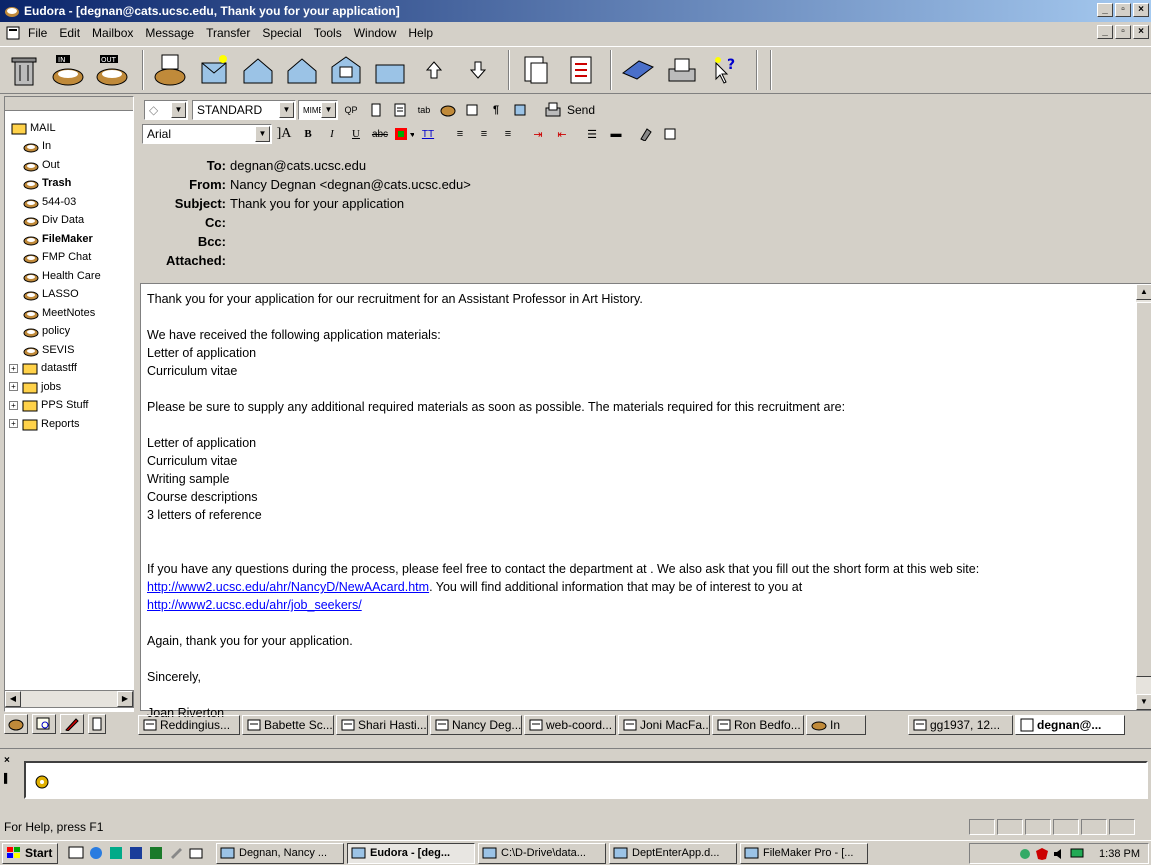 This screenshot has width=1151, height=865. I want to click on font-size-button: ]A, so click(284, 134).